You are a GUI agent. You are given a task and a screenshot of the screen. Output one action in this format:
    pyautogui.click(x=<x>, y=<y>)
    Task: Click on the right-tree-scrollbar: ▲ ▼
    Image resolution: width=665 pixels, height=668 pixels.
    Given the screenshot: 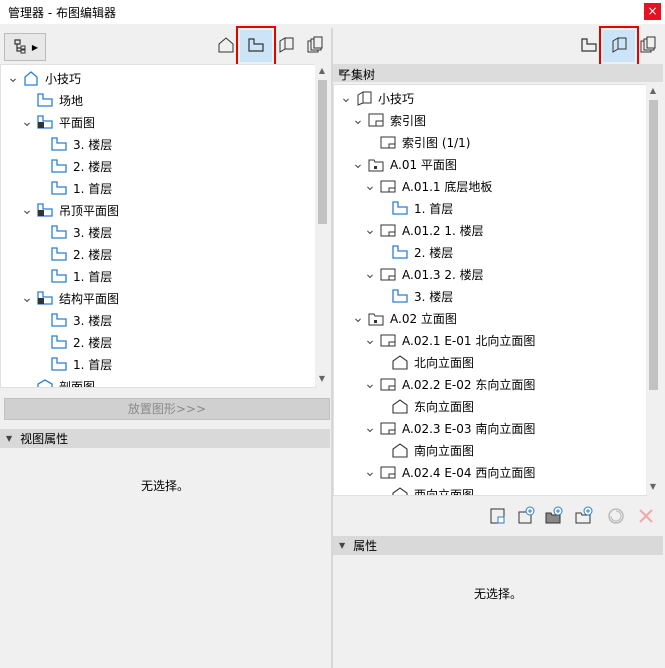 What is the action you would take?
    pyautogui.click(x=653, y=289)
    